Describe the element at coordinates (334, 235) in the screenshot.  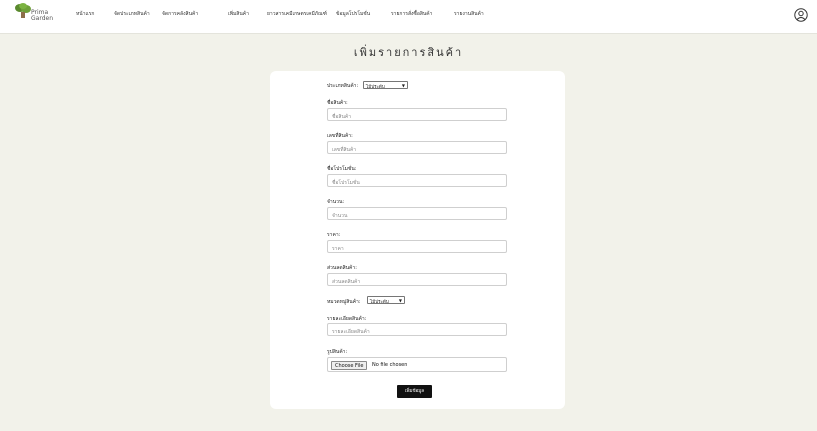
I see `price-label: ราคา:` at that location.